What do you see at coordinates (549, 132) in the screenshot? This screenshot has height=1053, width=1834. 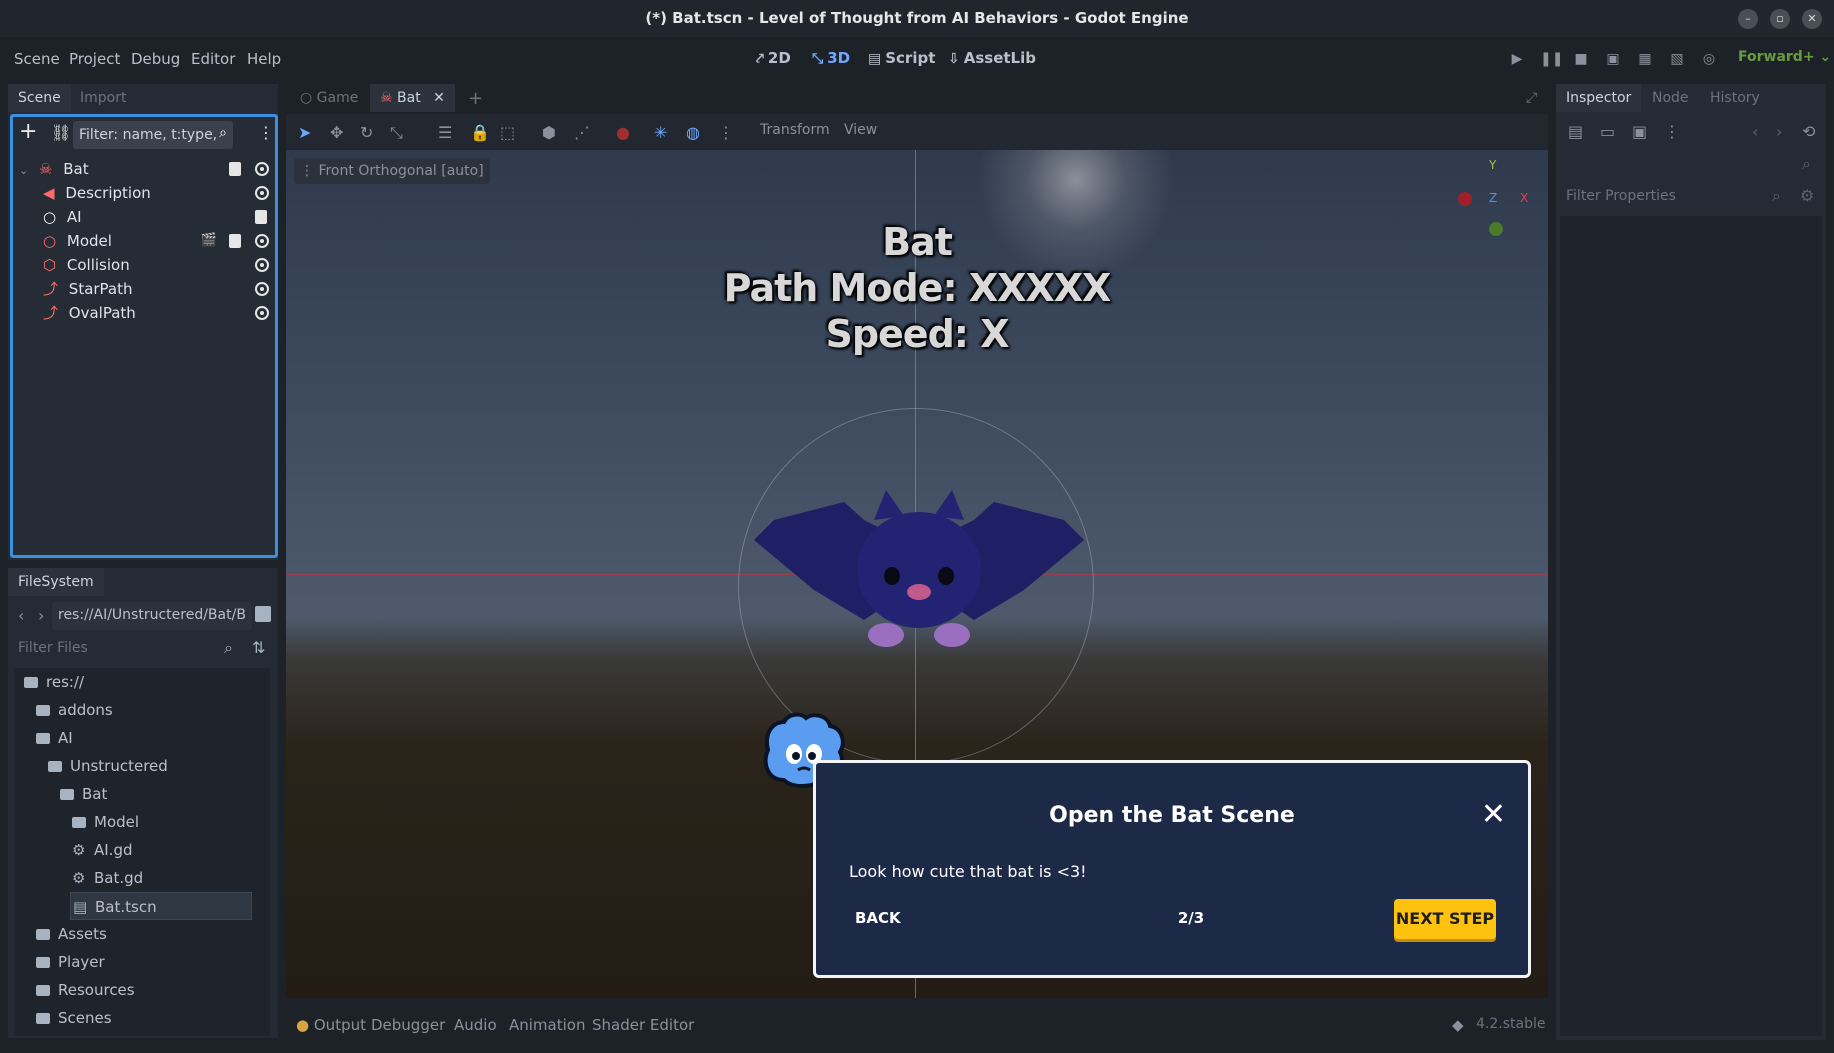 I see `local-space-icon: ⬢` at bounding box center [549, 132].